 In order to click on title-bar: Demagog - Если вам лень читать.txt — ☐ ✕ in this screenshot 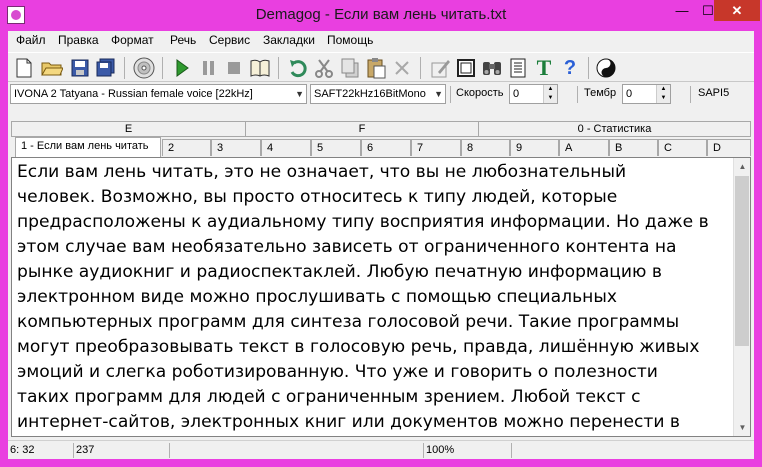, I will do `click(381, 15)`.